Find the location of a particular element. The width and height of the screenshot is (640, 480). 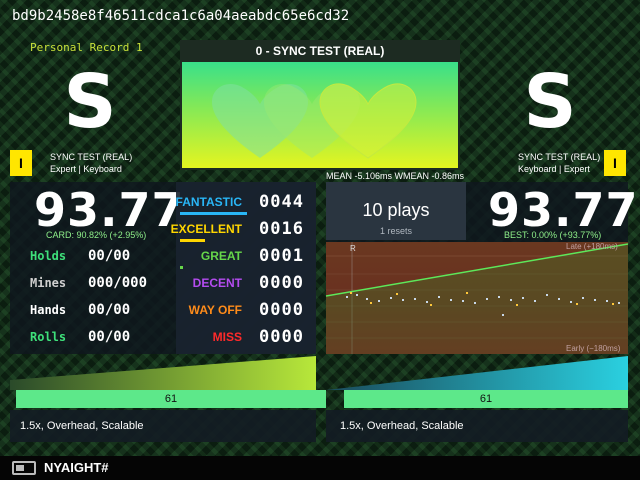

stat-label-rolls: Rolls is located at coordinates (48, 337).